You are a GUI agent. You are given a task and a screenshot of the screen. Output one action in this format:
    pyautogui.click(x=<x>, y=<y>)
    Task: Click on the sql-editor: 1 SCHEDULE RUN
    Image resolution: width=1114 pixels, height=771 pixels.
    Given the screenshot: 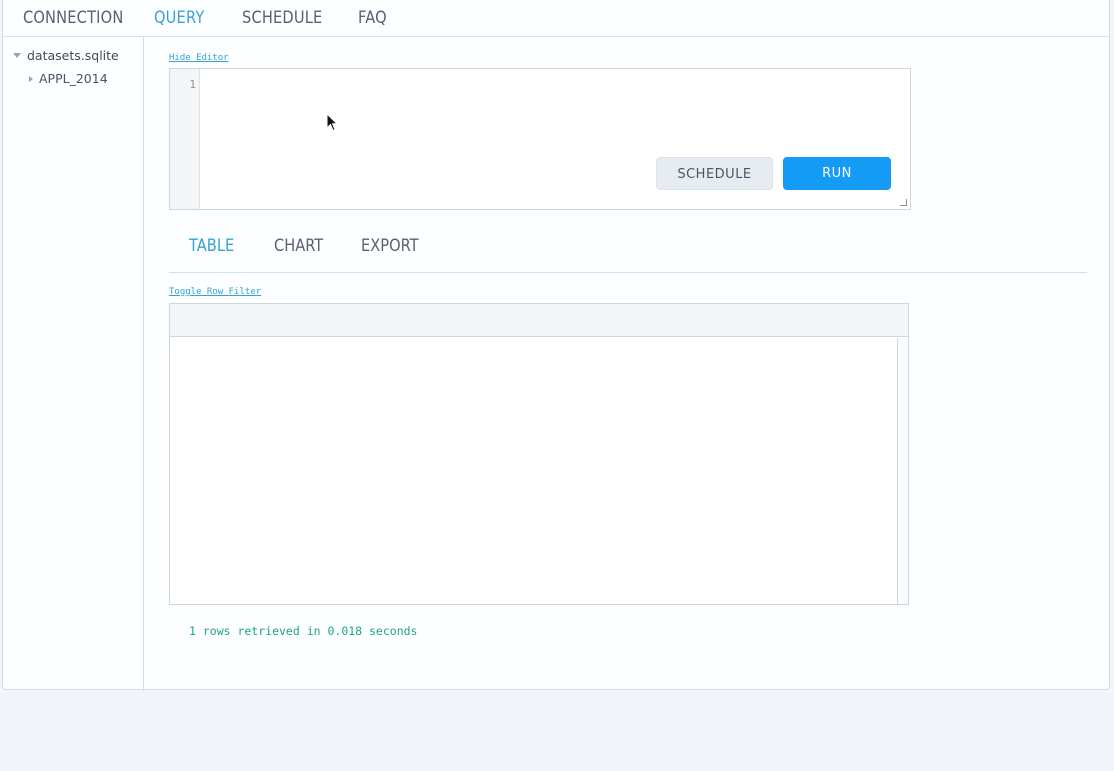 What is the action you would take?
    pyautogui.click(x=540, y=139)
    